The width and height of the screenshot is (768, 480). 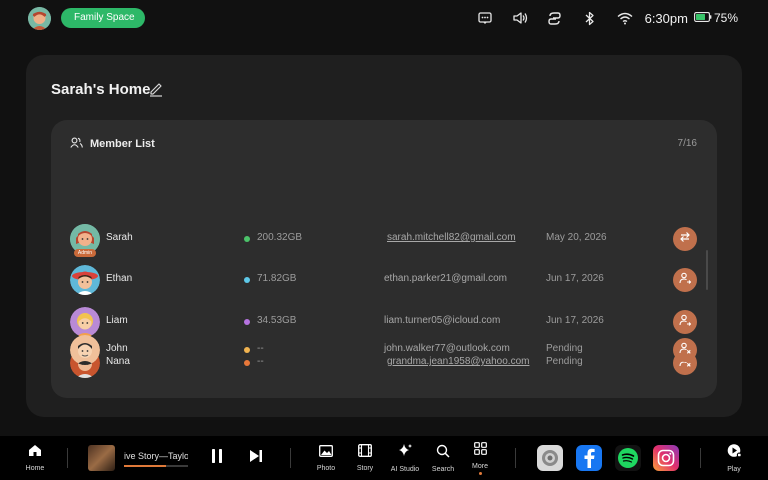 What do you see at coordinates (39, 18) in the screenshot?
I see `current-user-avatar` at bounding box center [39, 18].